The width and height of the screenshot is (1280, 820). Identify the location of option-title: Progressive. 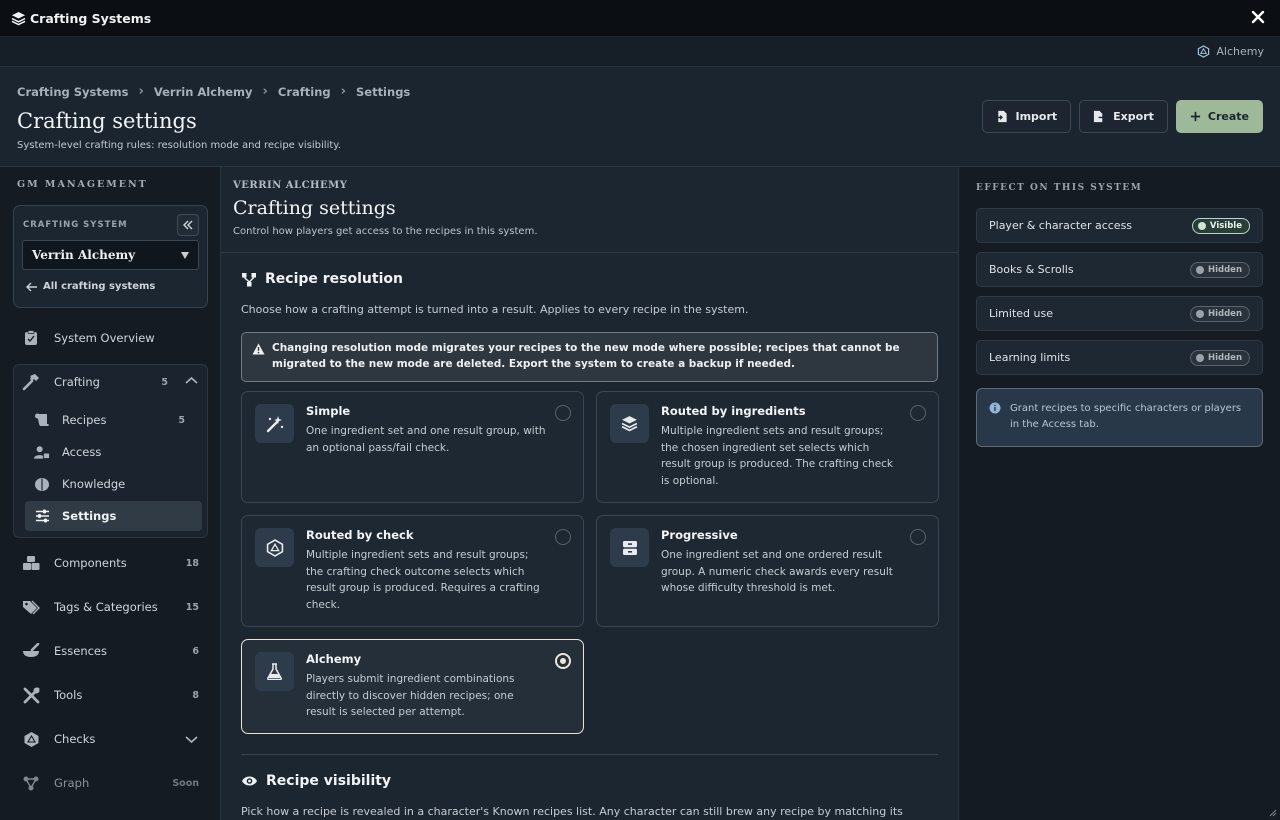
(699, 535).